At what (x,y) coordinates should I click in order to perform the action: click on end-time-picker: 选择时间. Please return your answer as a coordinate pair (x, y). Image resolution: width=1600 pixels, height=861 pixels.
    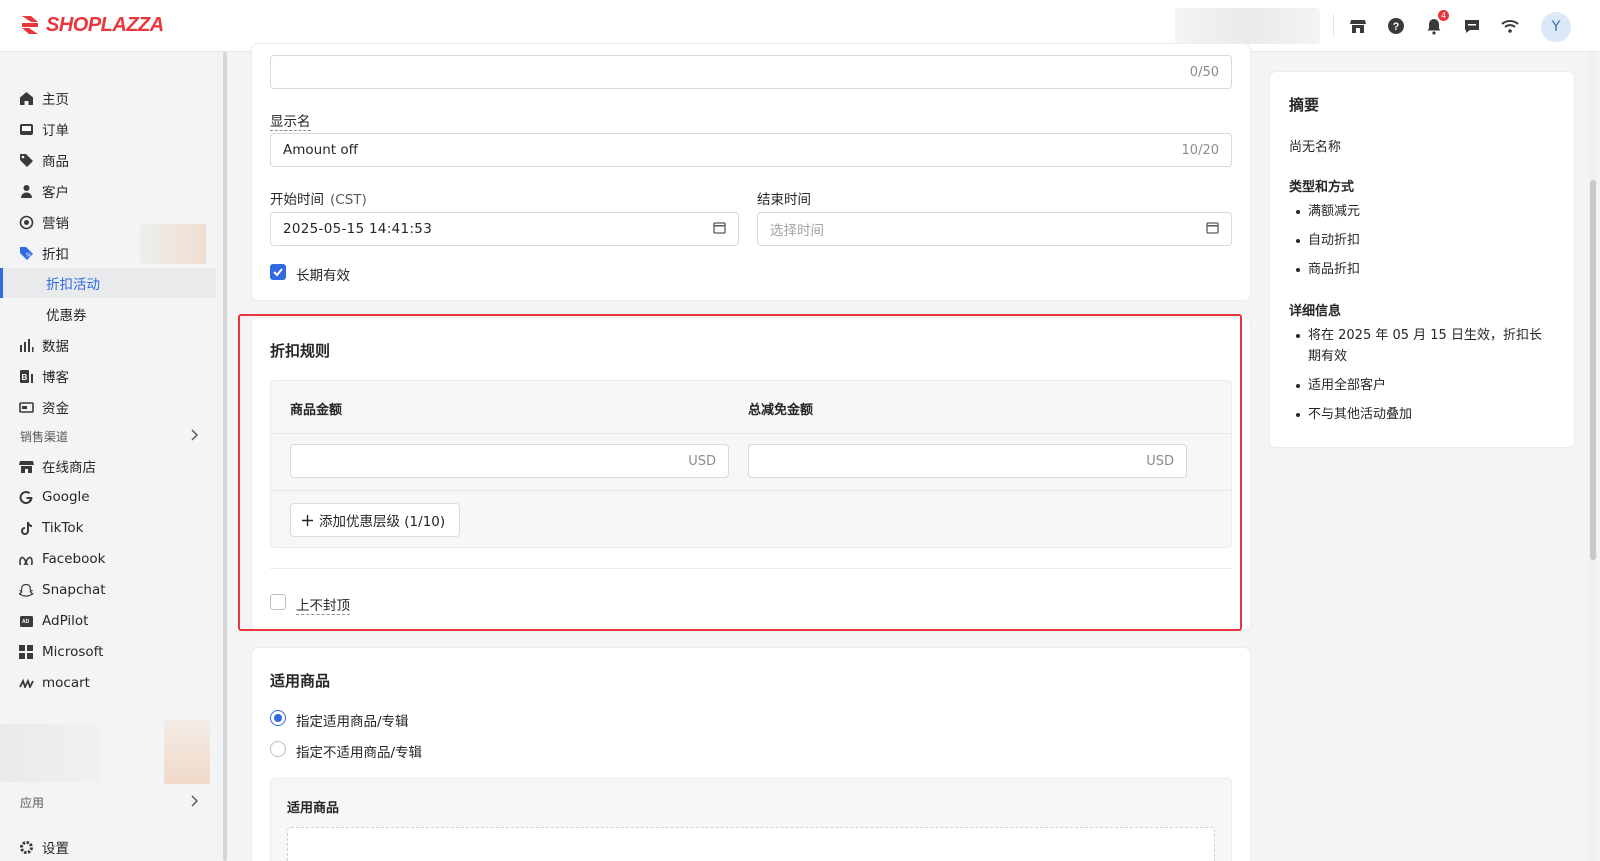
    Looking at the image, I should click on (994, 229).